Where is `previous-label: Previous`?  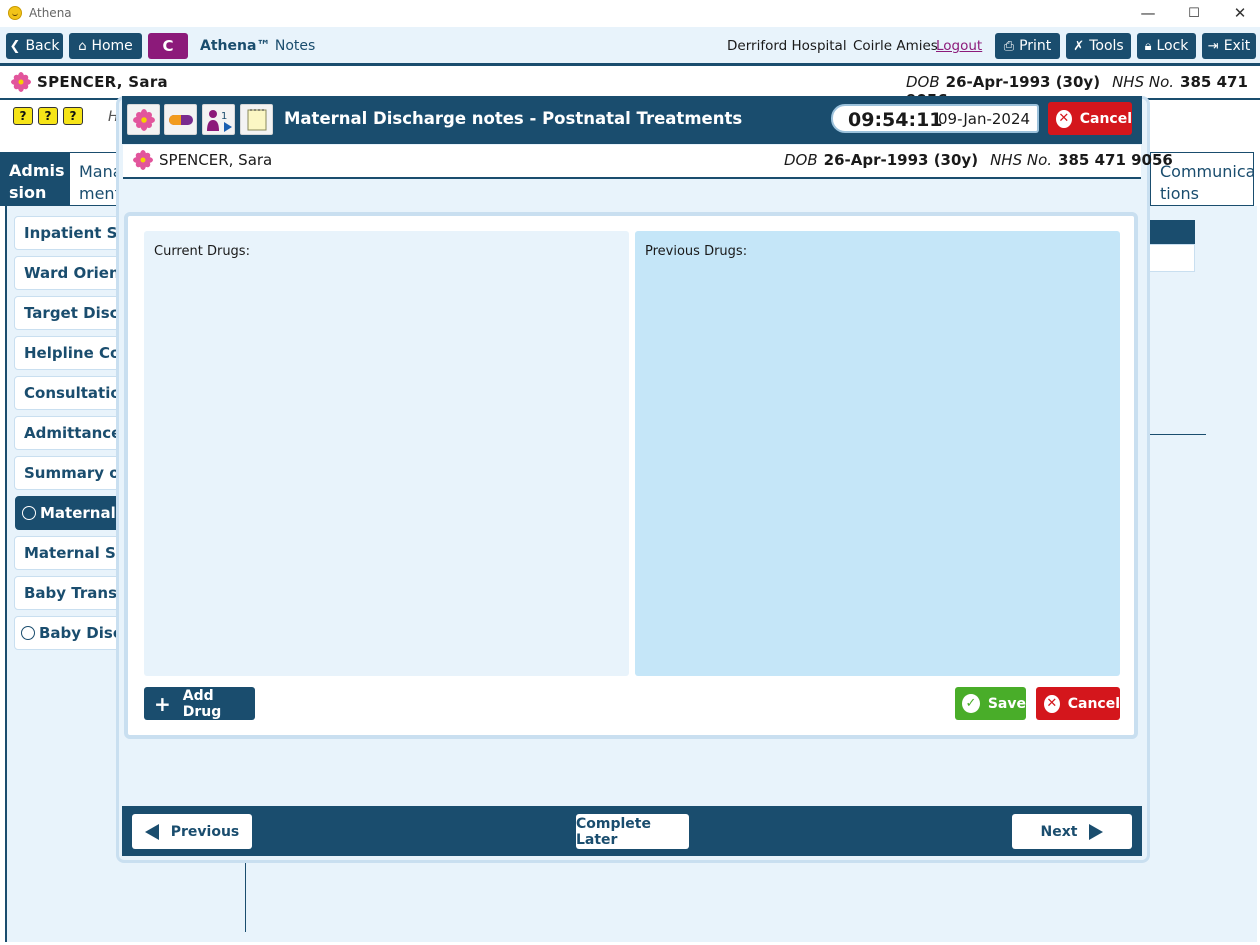 previous-label: Previous is located at coordinates (205, 831).